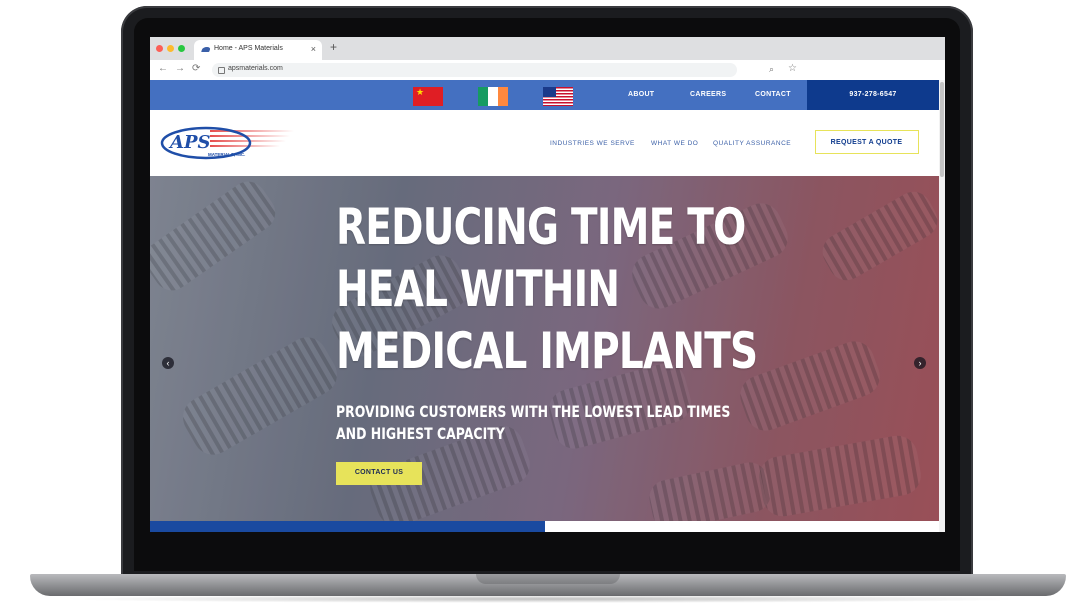 Image resolution: width=1082 pixels, height=608 pixels. What do you see at coordinates (189, 142) in the screenshot?
I see `logo-text: APS` at bounding box center [189, 142].